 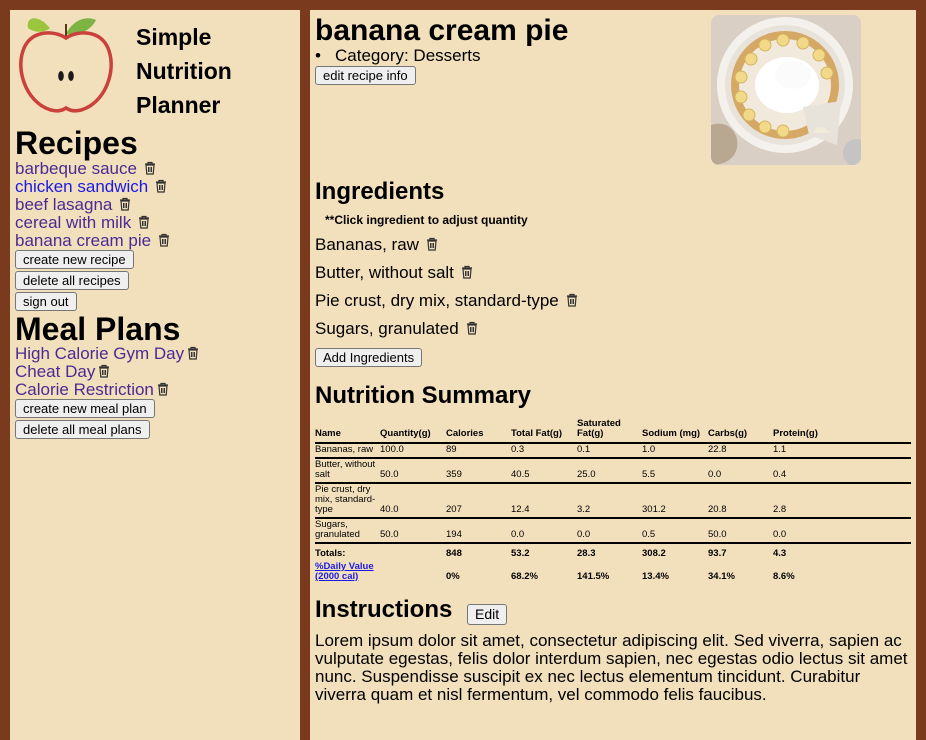 What do you see at coordinates (524, 576) in the screenshot?
I see `daily-value-cell: 68.2%` at bounding box center [524, 576].